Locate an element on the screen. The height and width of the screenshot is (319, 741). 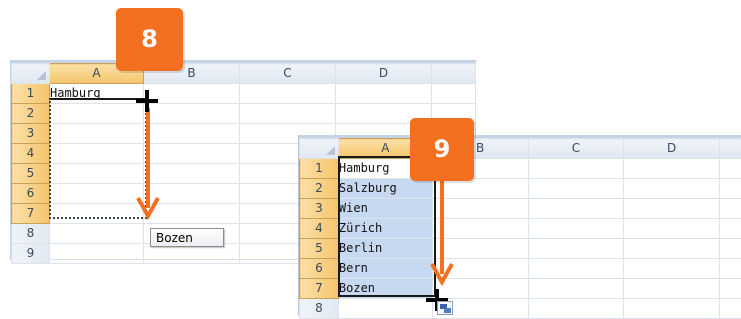
row-header: 9 is located at coordinates (30, 253).